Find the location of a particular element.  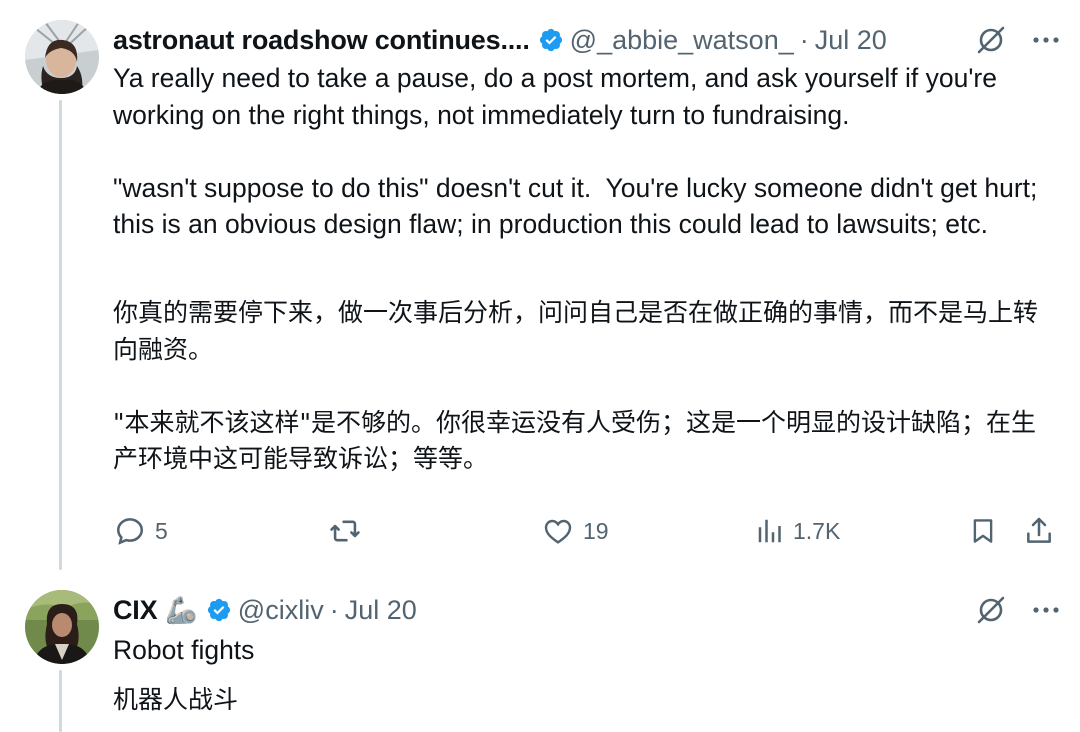

author-handle: @_abbie_watson_ is located at coordinates (682, 40).